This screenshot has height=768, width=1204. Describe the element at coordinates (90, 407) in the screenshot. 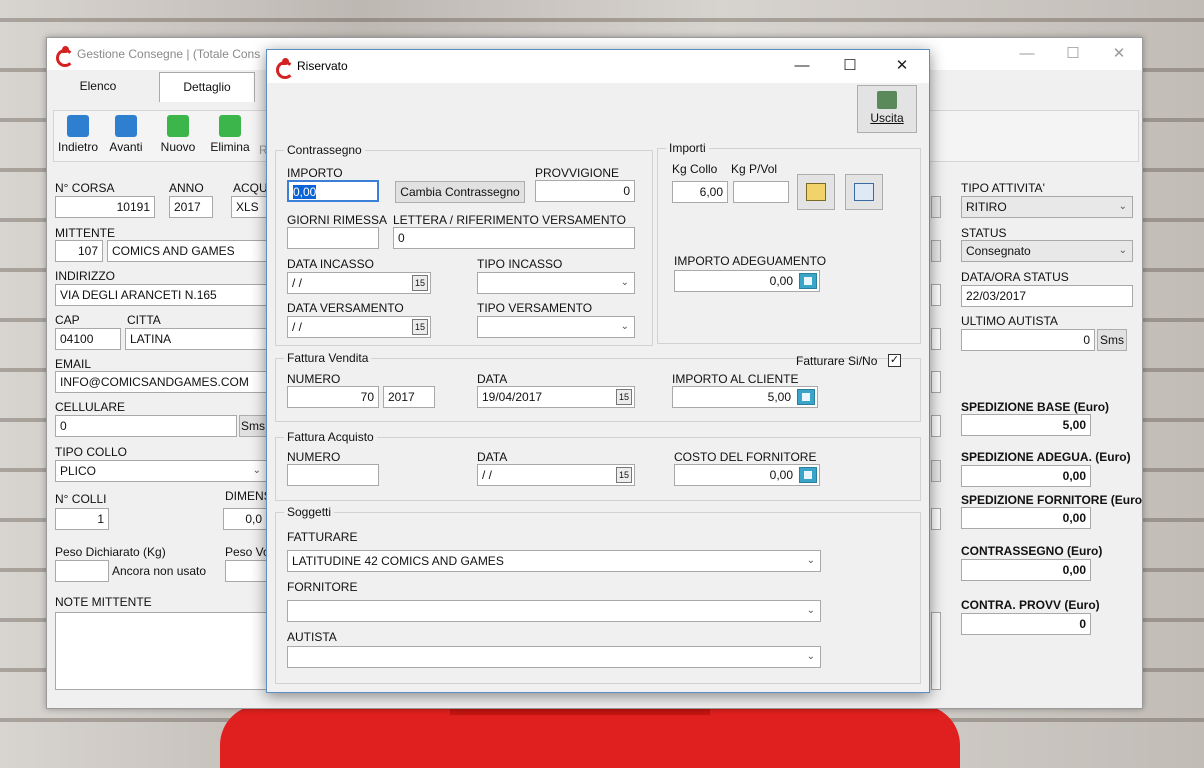

I see `cellulare-label: CELLULARE` at that location.